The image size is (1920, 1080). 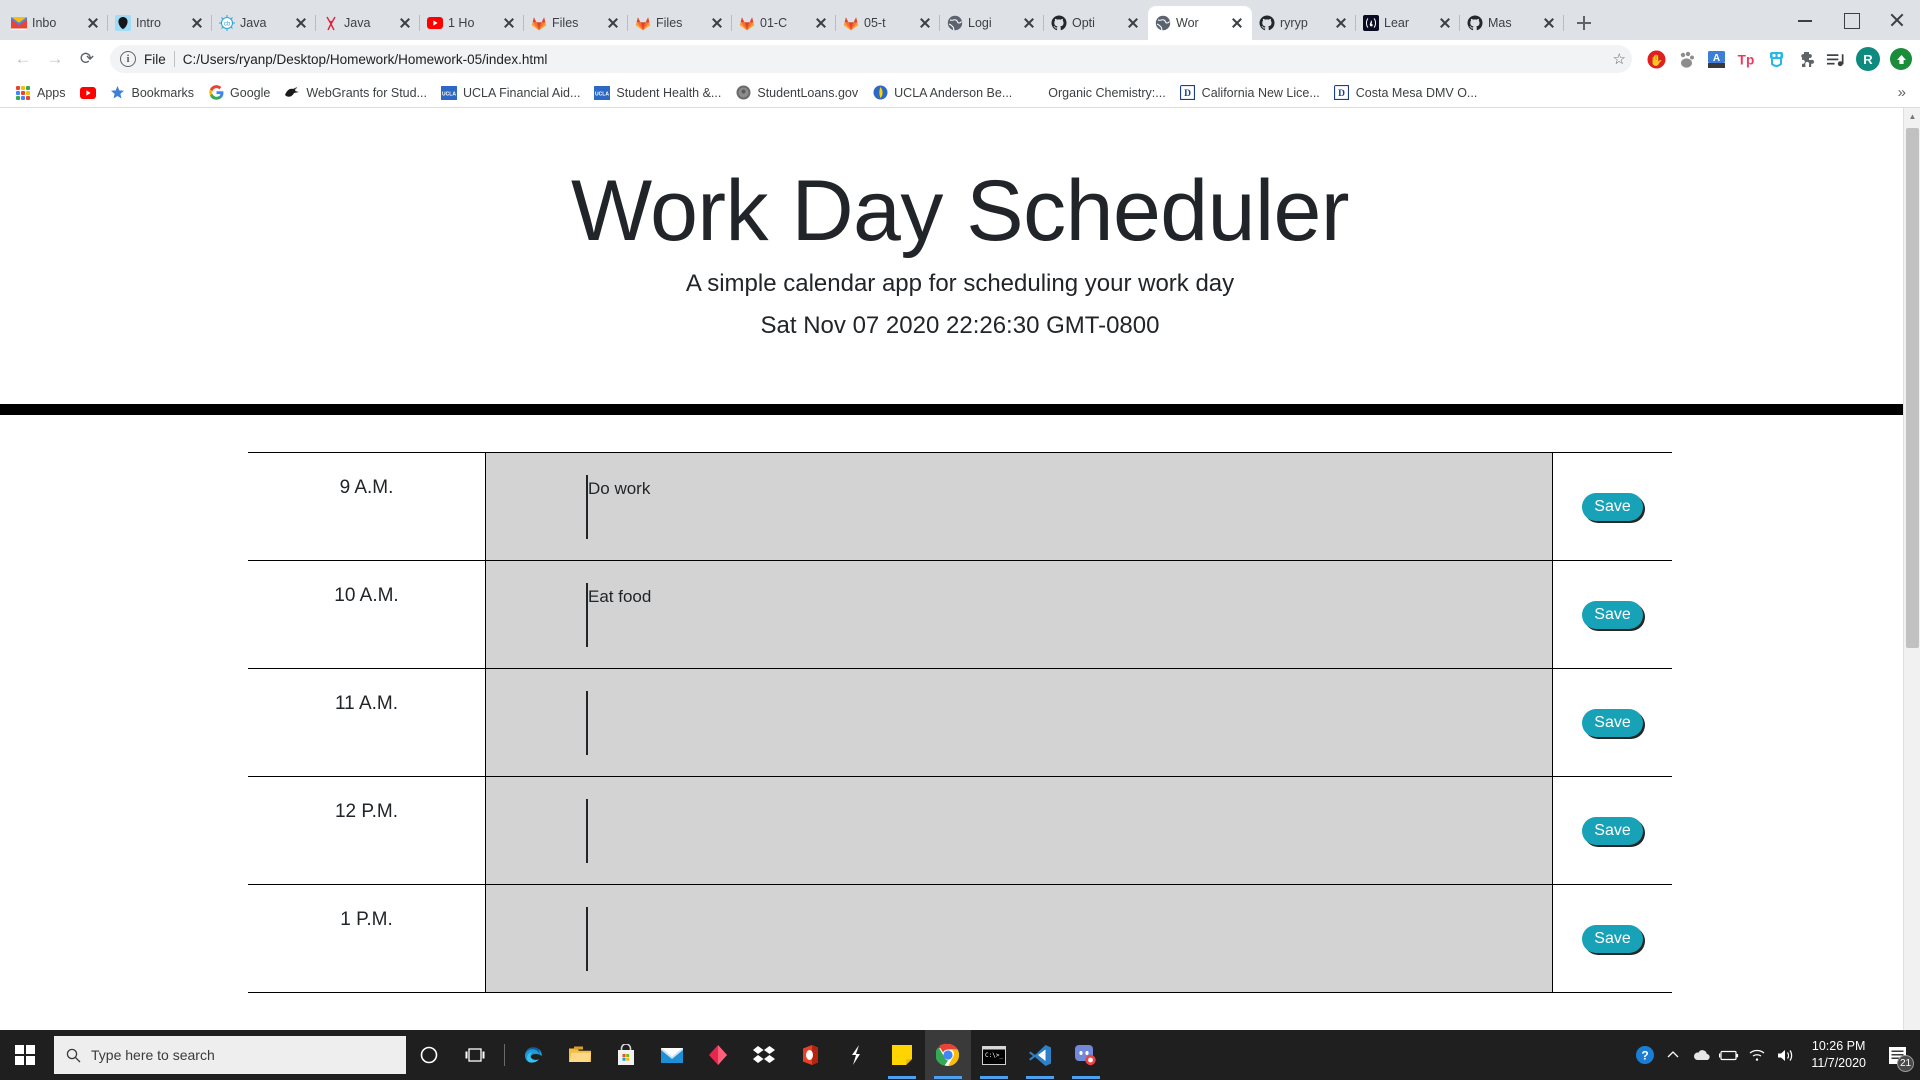 I want to click on bookmark-item, so click(x=88, y=93).